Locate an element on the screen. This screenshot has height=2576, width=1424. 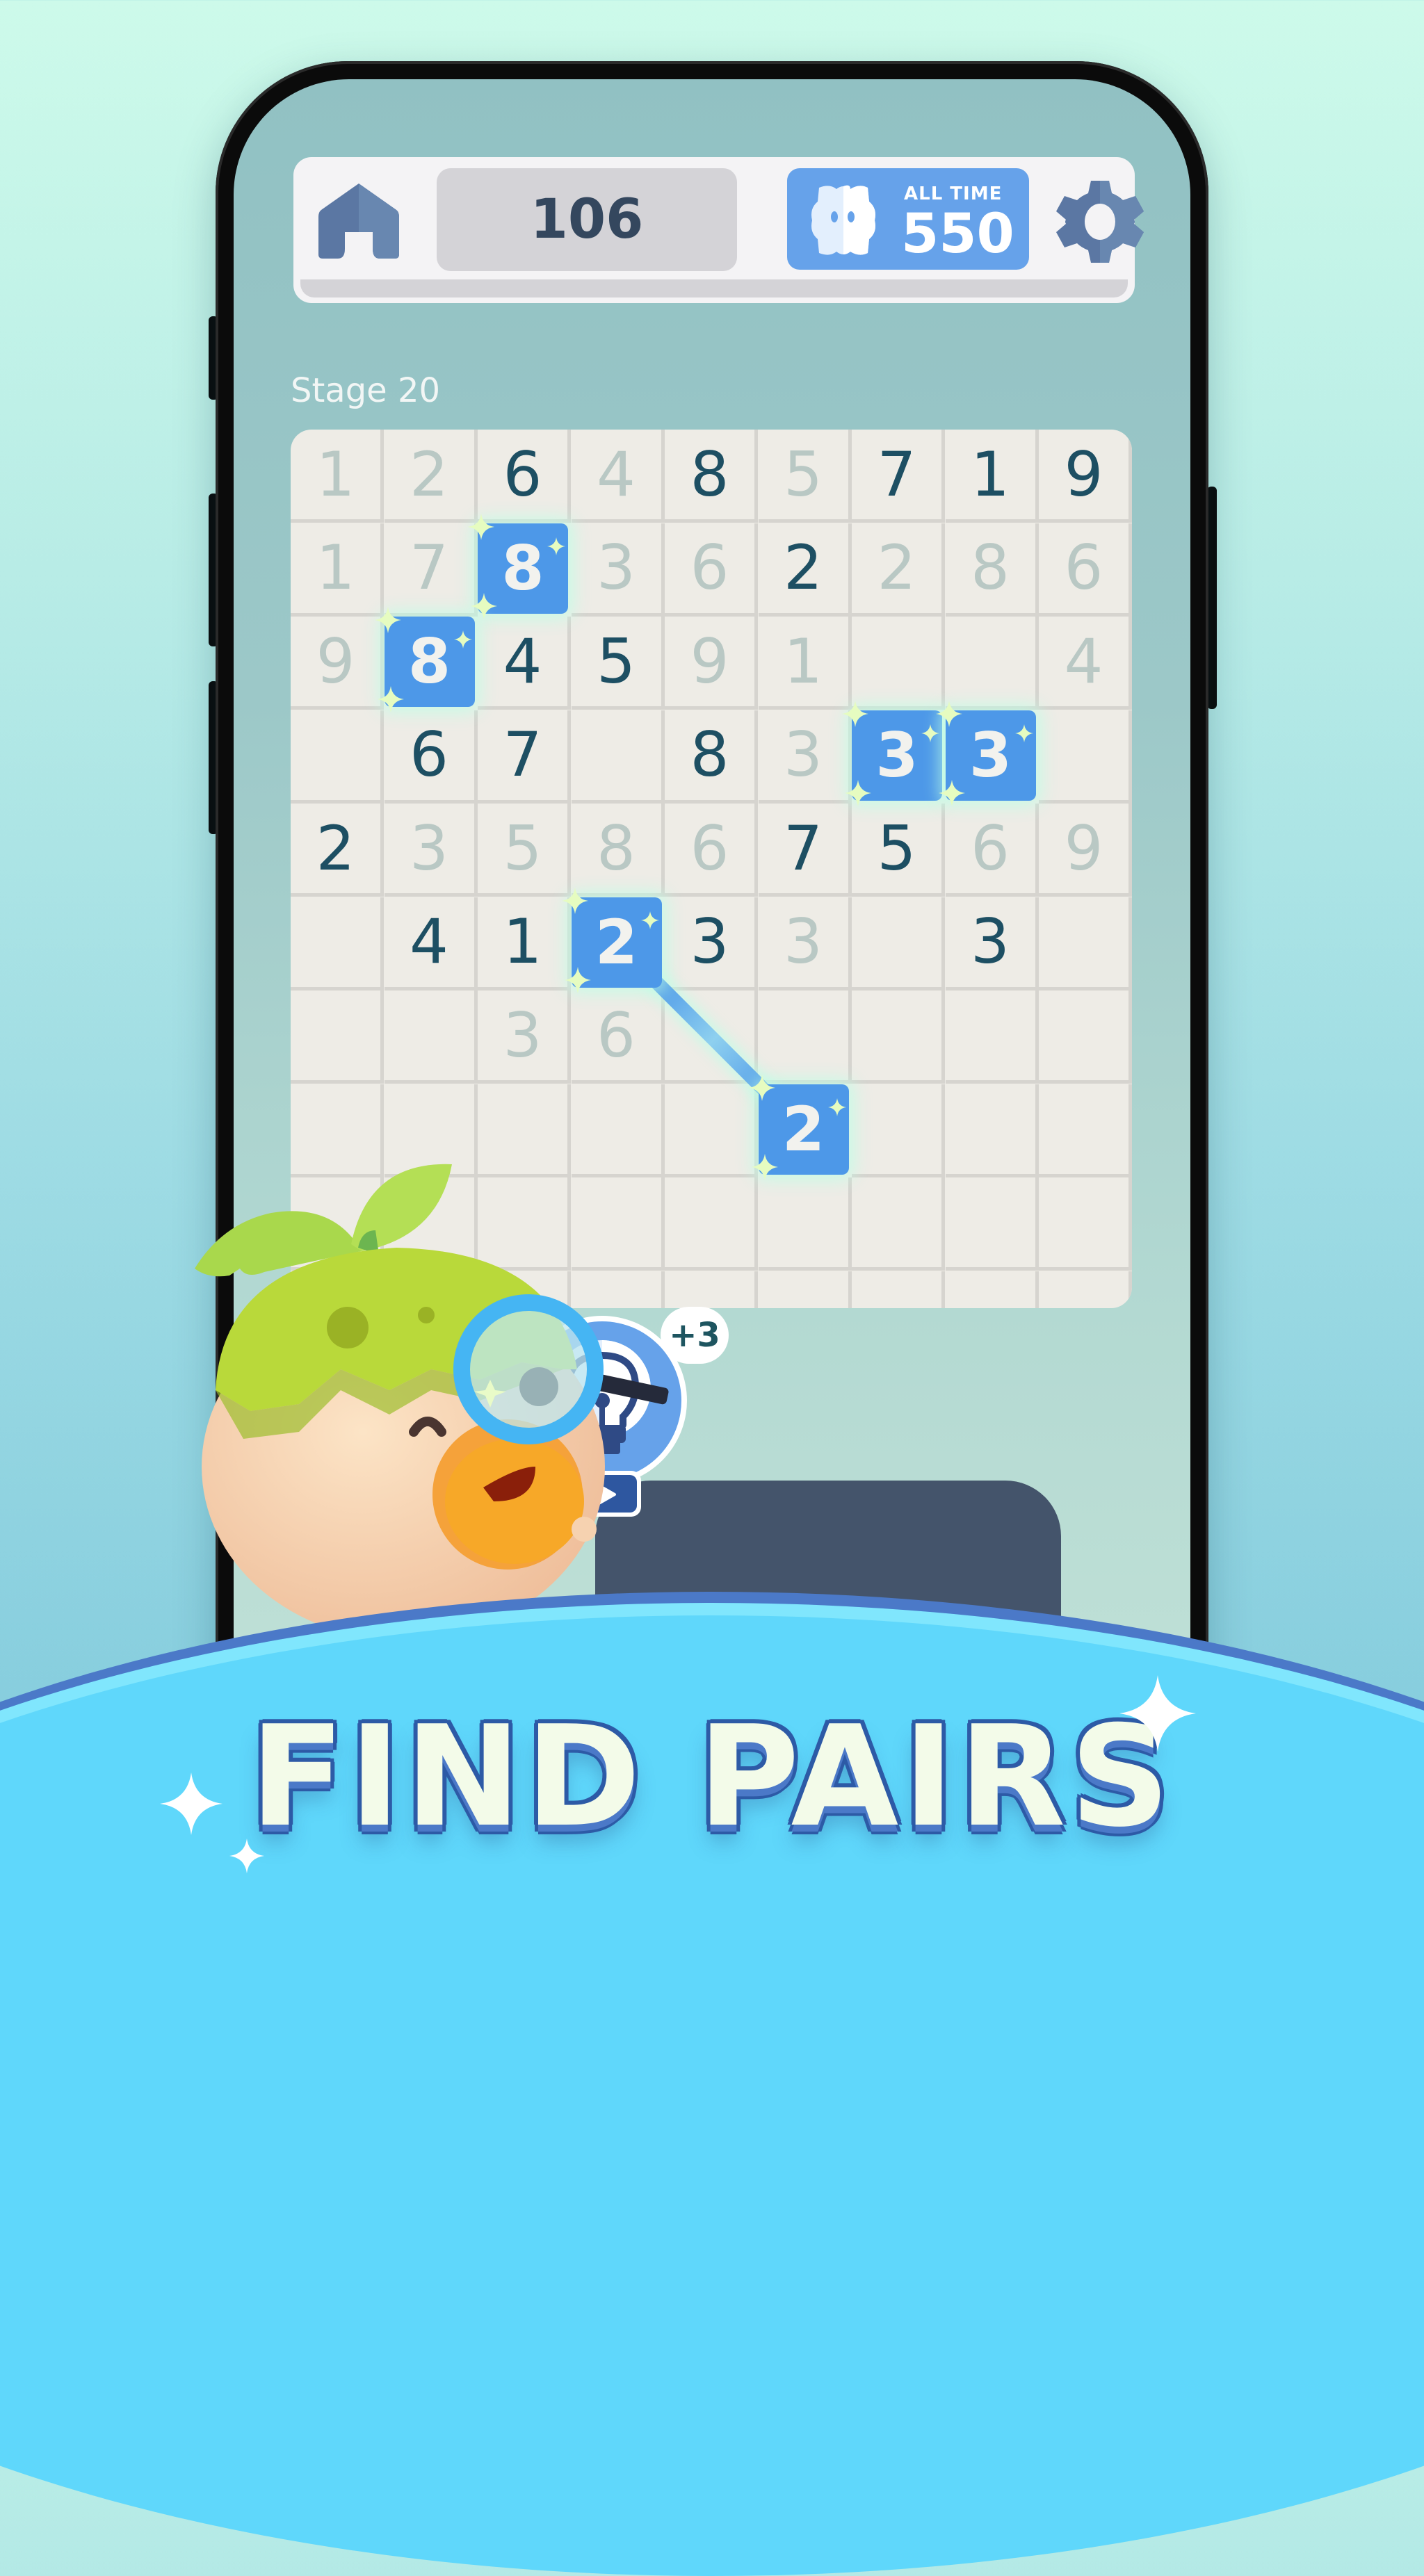
top-bar: 106 ALL TIME 550 is located at coordinates (718, 230).